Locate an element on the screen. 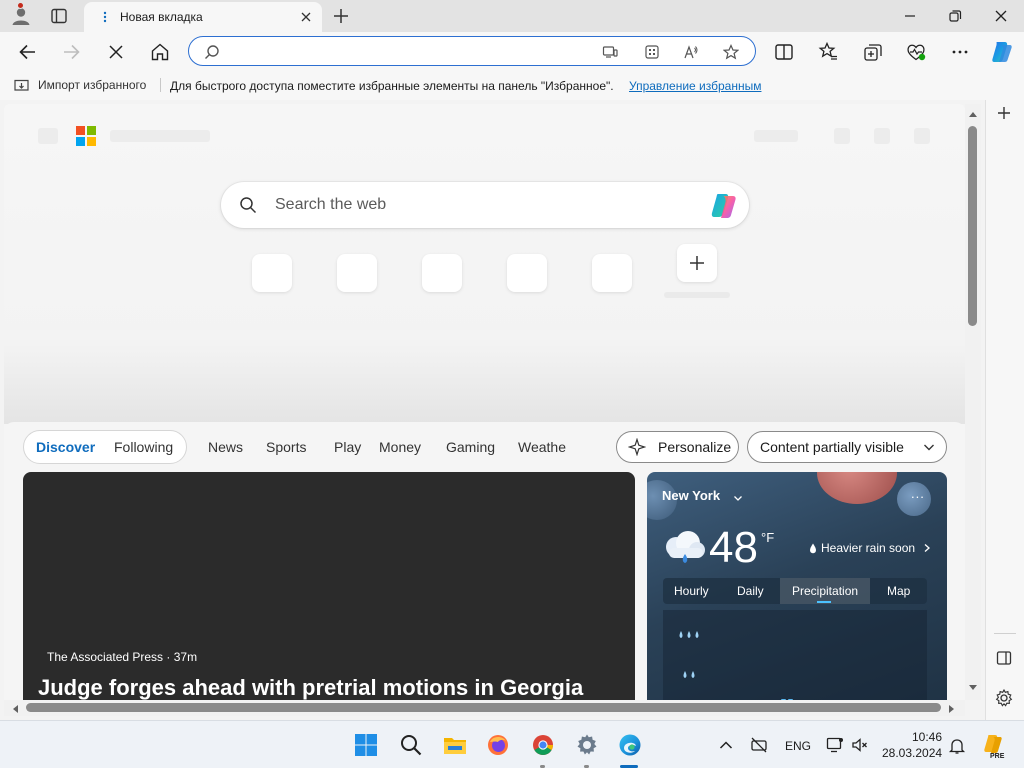 This screenshot has height=768, width=1024. chevron-right-icon is located at coordinates (927, 548).